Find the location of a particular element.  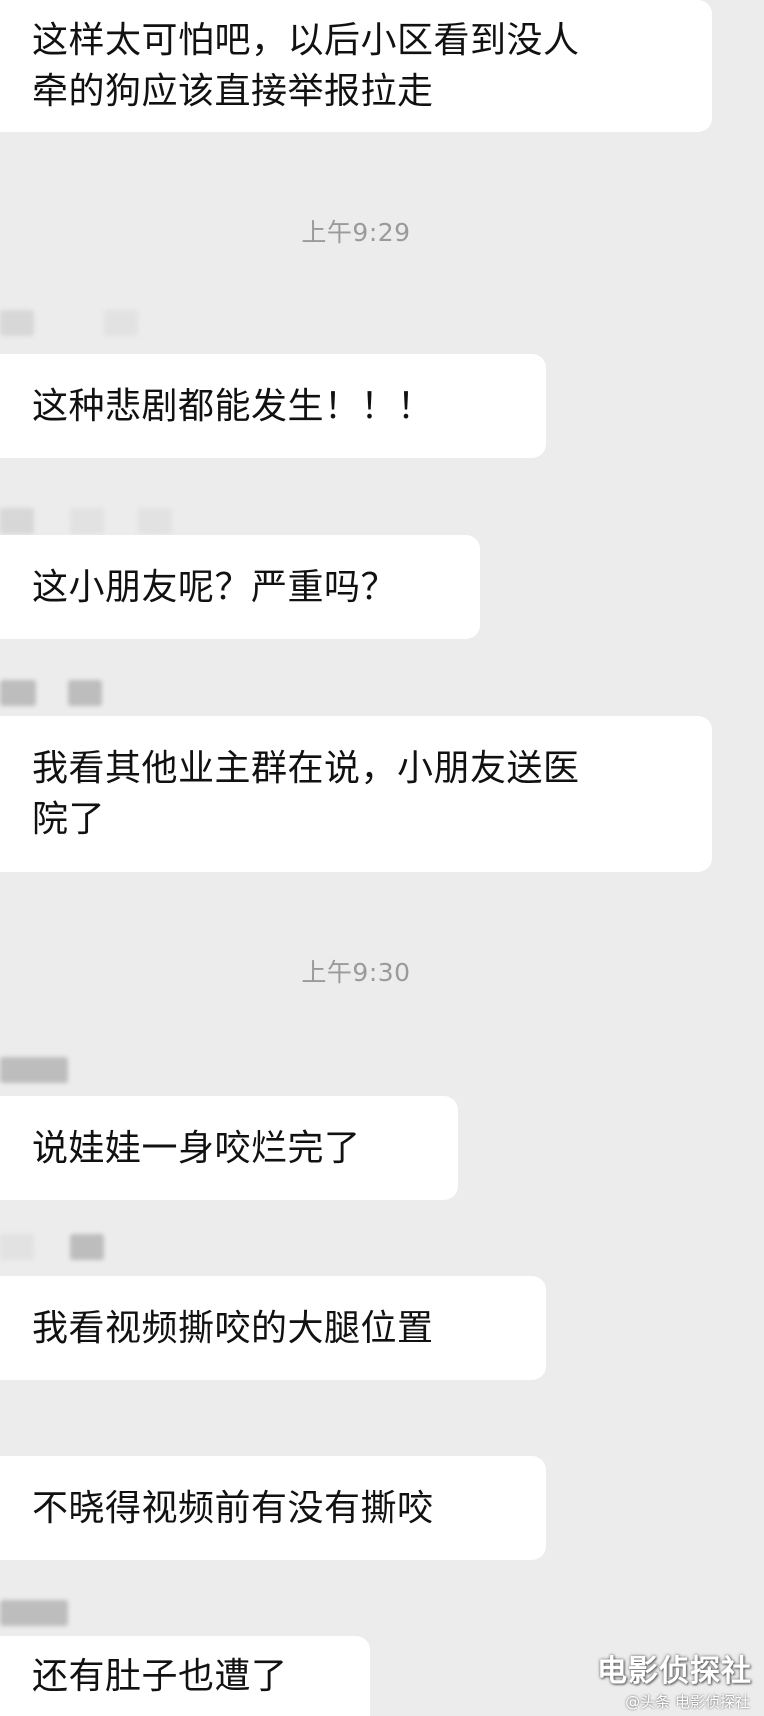

message-timestamp: 上午9:29 is located at coordinates (356, 232).